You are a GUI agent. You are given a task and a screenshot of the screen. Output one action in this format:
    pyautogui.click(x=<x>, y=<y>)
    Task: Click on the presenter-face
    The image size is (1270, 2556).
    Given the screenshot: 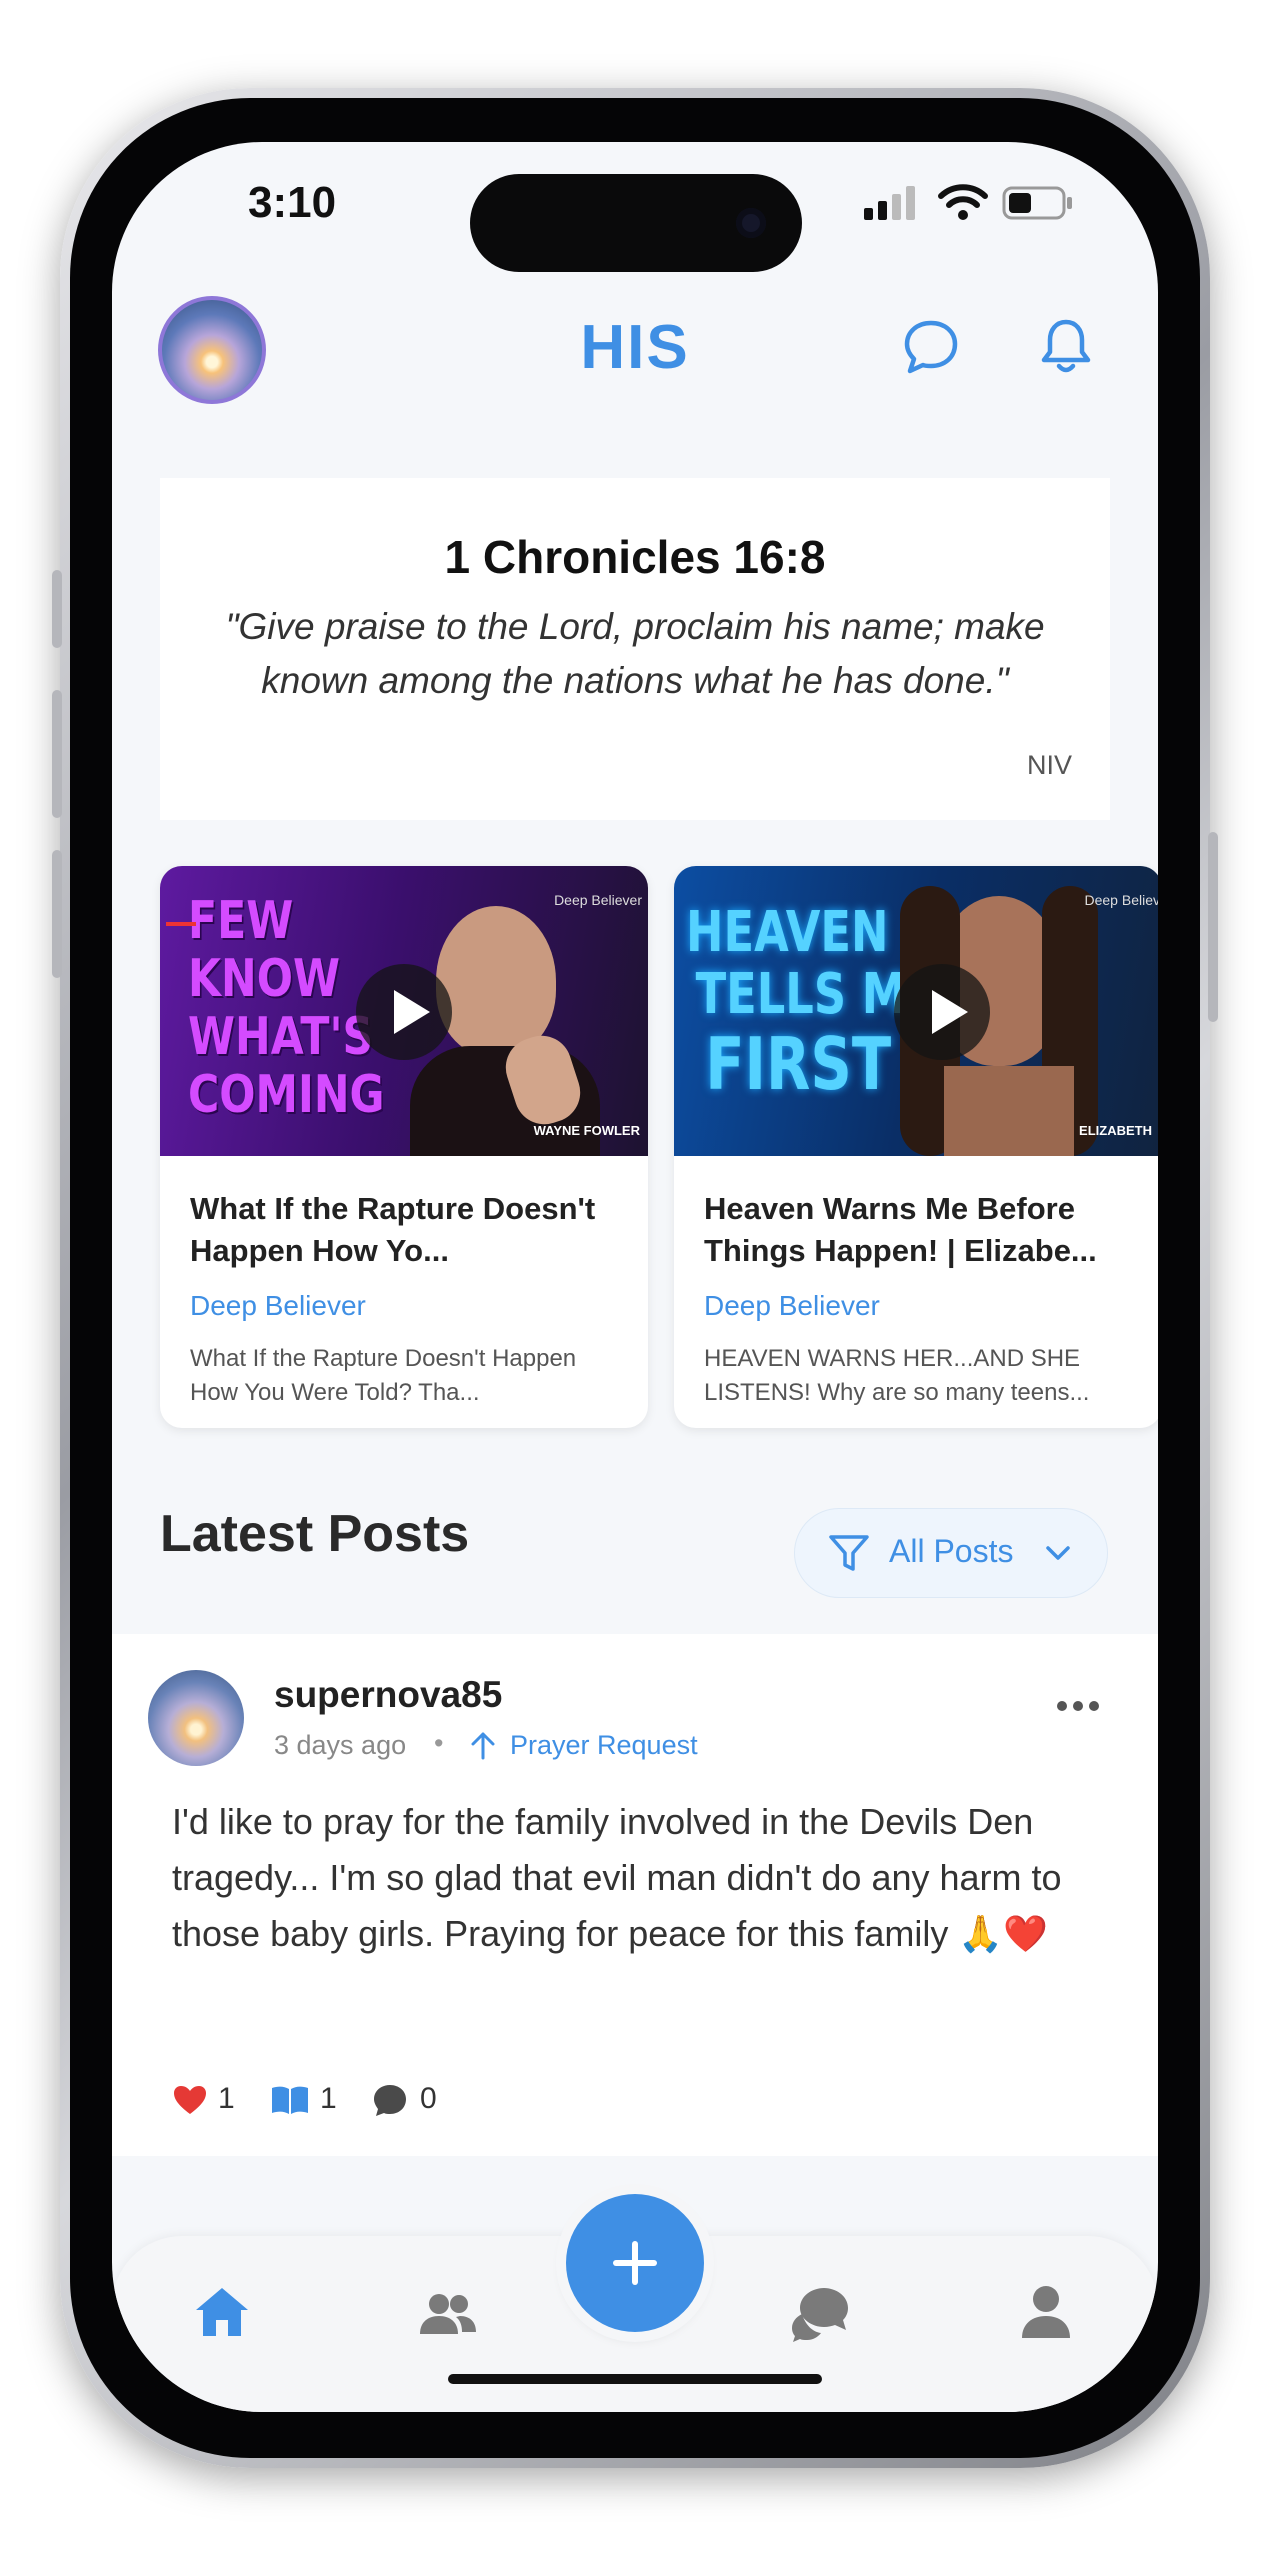 What is the action you would take?
    pyautogui.click(x=496, y=981)
    